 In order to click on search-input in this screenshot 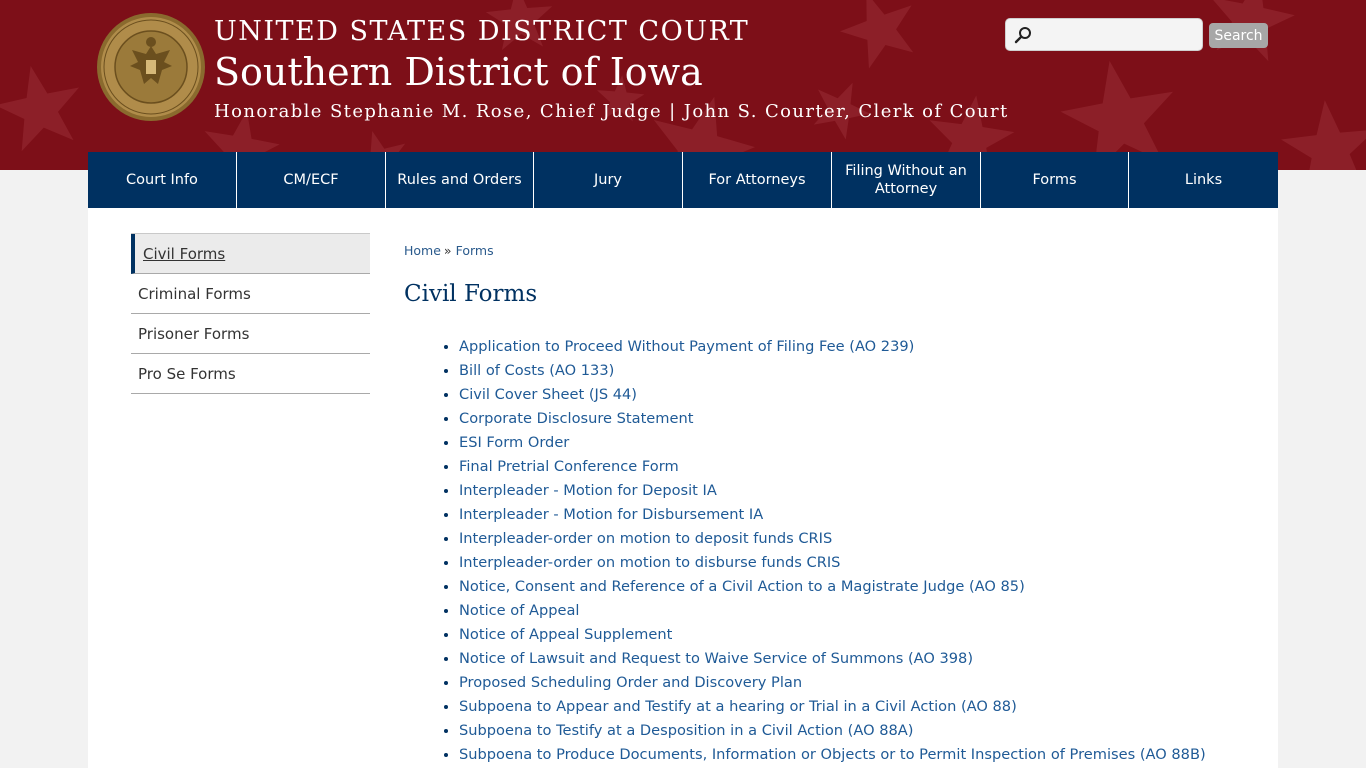, I will do `click(1118, 36)`.